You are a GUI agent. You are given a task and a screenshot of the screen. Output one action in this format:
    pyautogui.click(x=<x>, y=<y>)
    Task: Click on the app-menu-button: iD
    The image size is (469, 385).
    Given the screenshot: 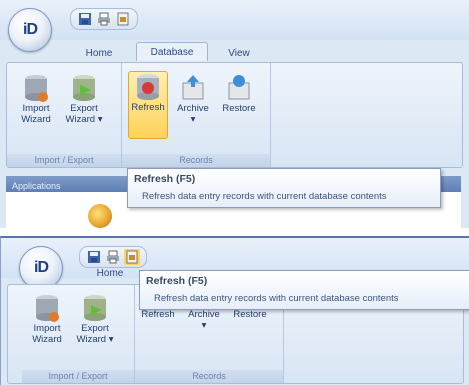 What is the action you would take?
    pyautogui.click(x=30, y=30)
    